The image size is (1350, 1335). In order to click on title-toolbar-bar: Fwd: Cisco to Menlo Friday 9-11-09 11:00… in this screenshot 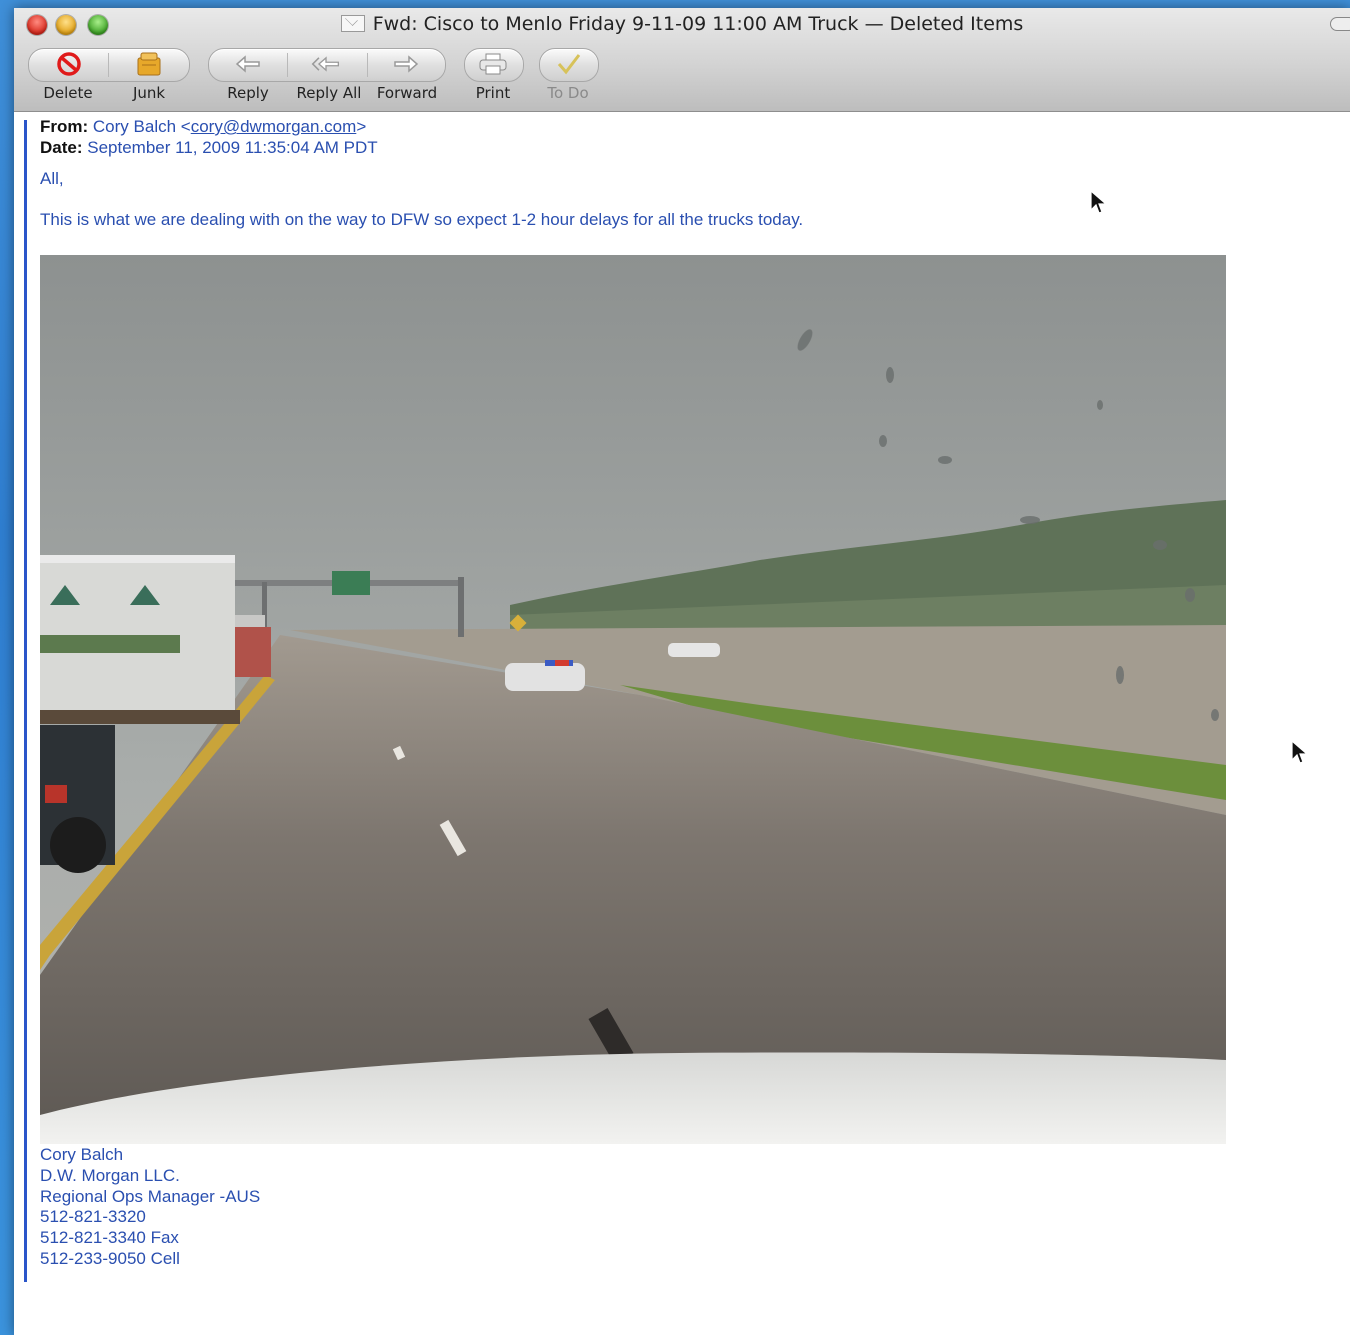, I will do `click(682, 60)`.